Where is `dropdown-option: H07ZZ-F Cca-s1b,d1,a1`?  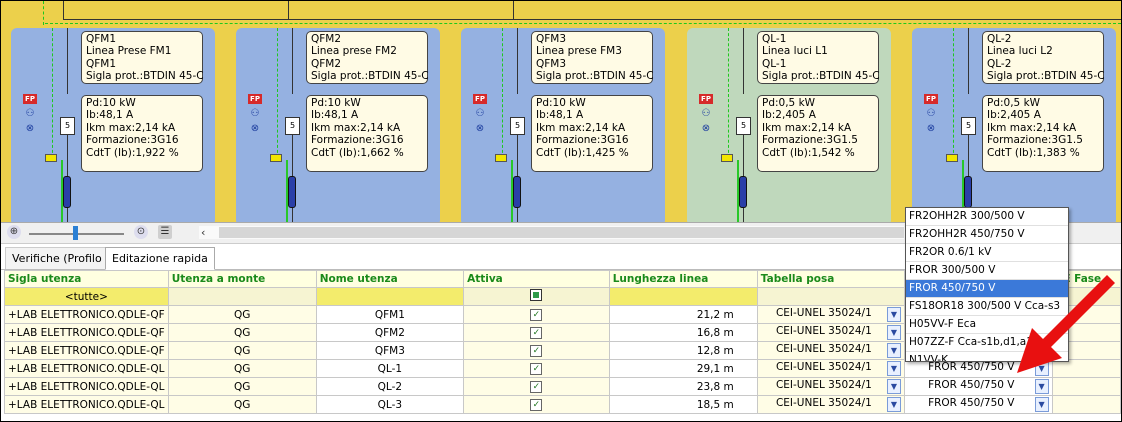 dropdown-option: H07ZZ-F Cca-s1b,d1,a1 is located at coordinates (987, 343).